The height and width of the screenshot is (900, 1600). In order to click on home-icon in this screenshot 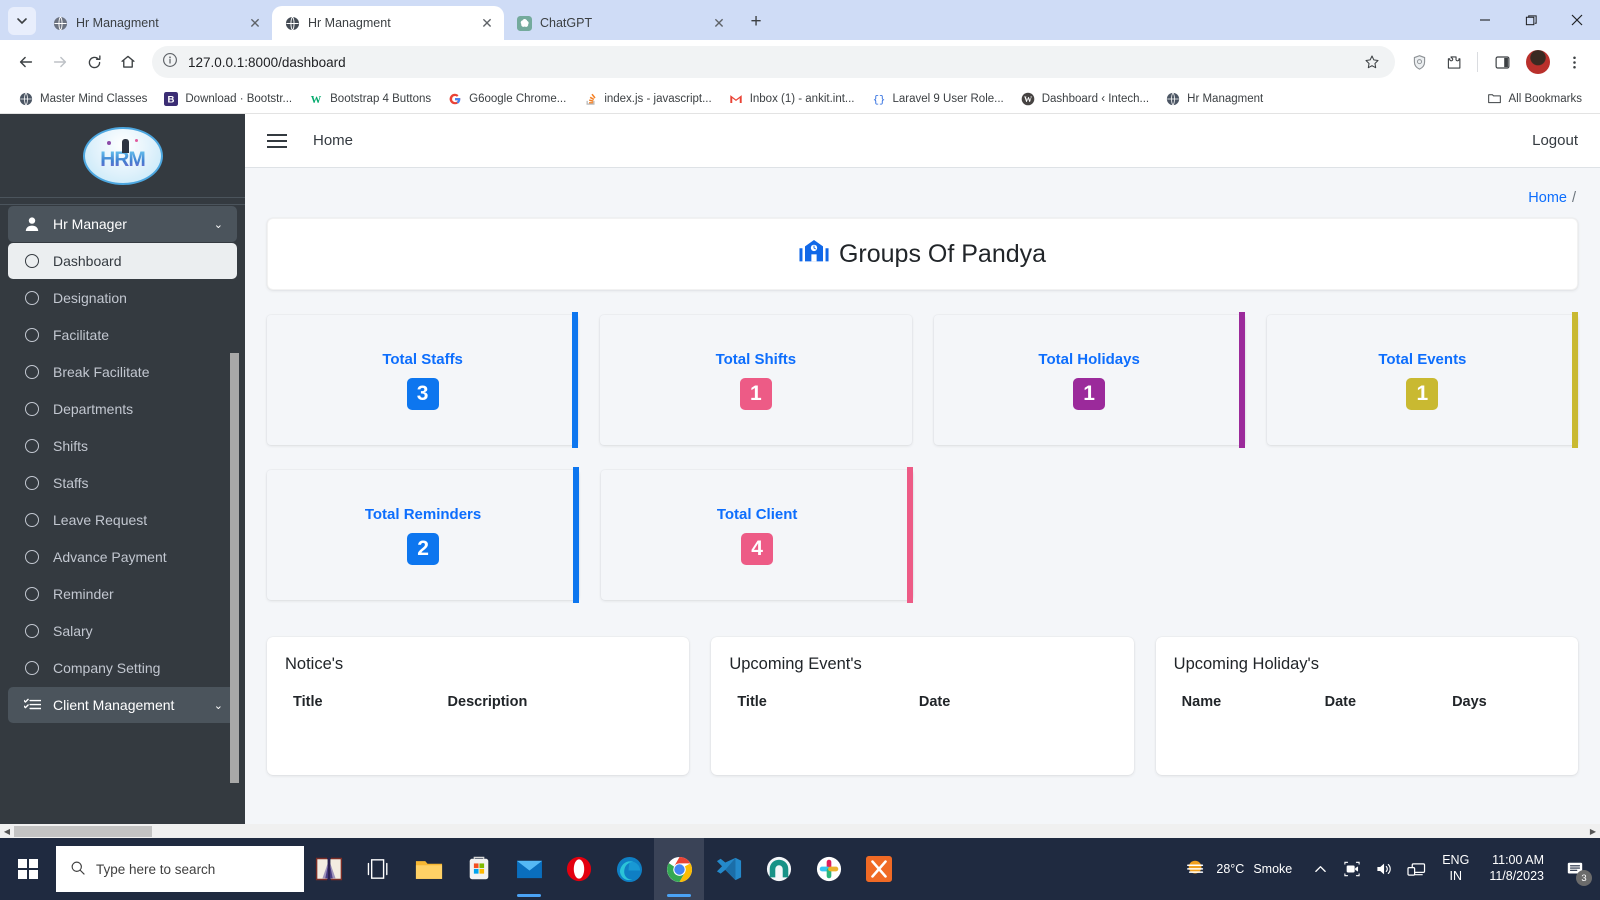, I will do `click(128, 62)`.